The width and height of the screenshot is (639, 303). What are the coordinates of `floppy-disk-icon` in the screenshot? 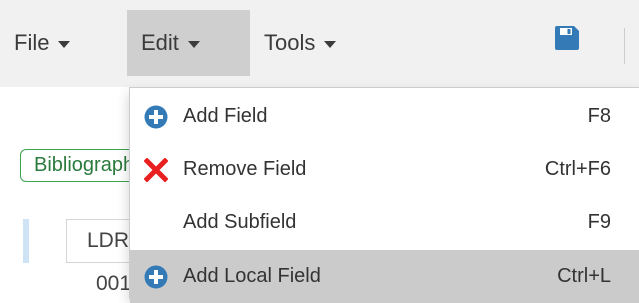 It's located at (567, 38).